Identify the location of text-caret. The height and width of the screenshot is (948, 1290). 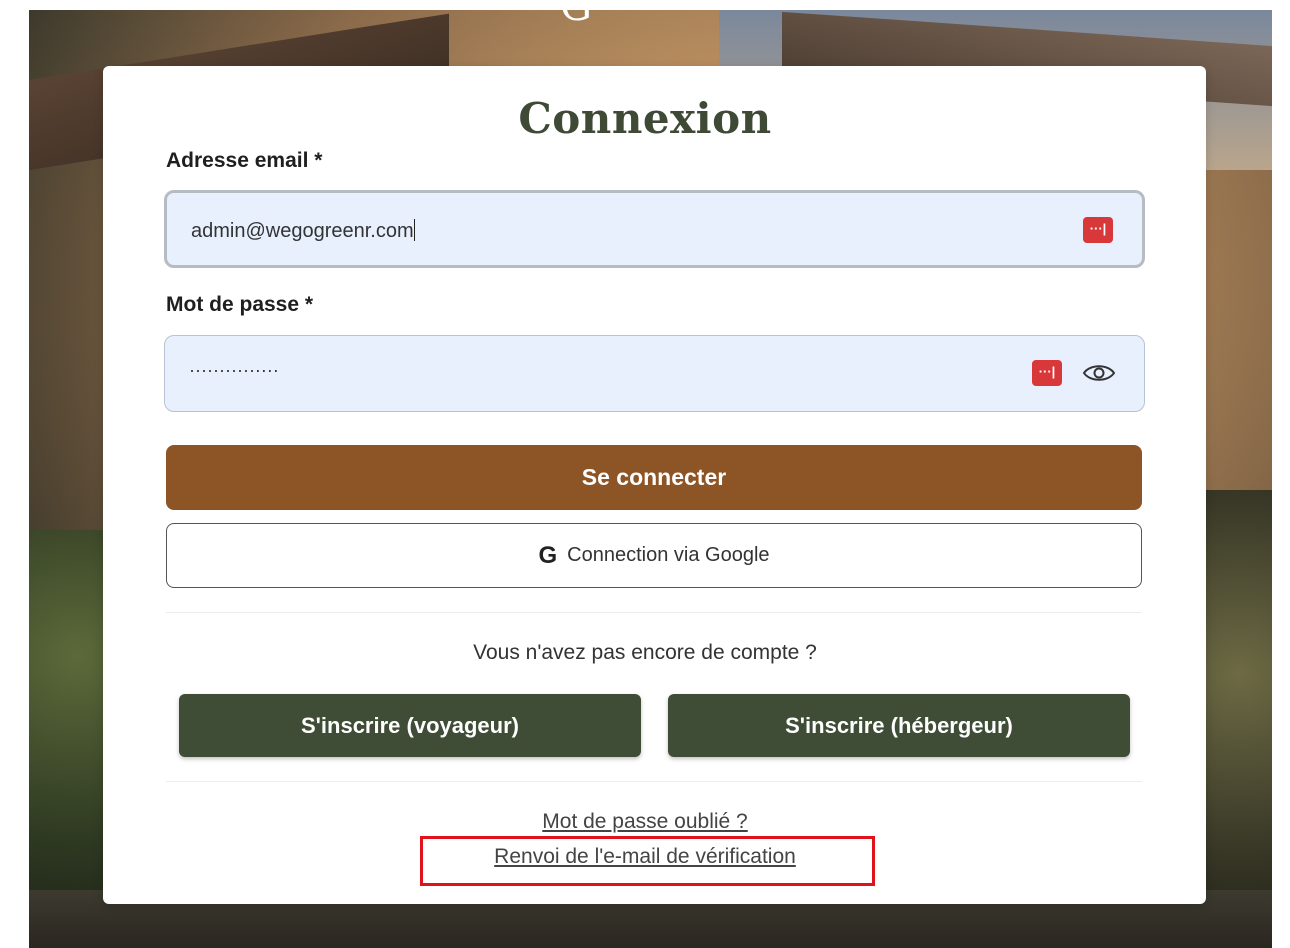
(414, 230).